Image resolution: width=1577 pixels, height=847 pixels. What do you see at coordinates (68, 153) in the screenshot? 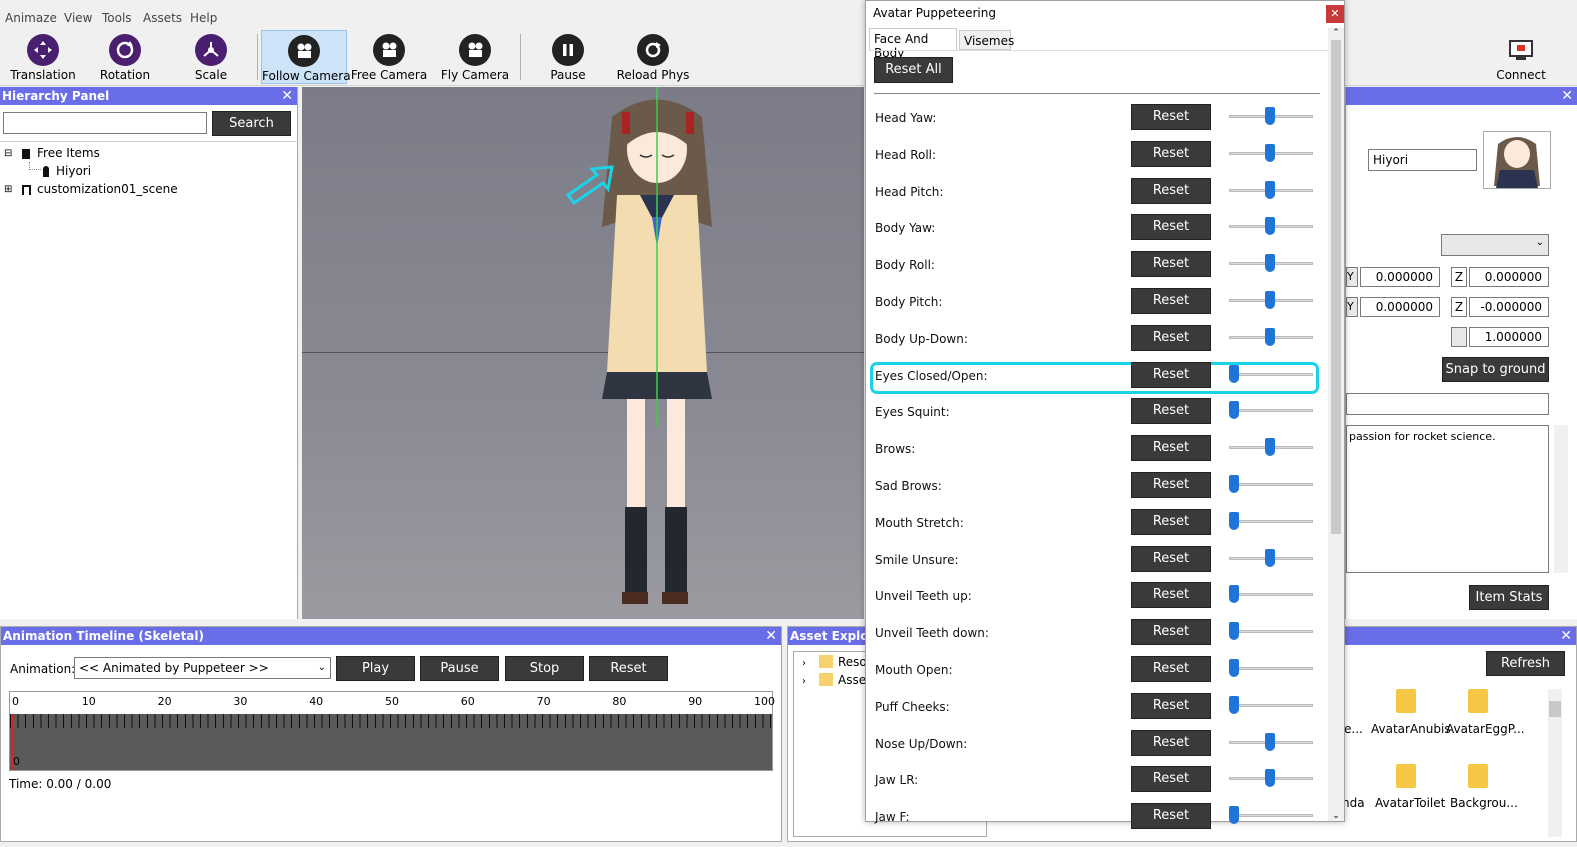
I see `tree-item-free-items: Free Items` at bounding box center [68, 153].